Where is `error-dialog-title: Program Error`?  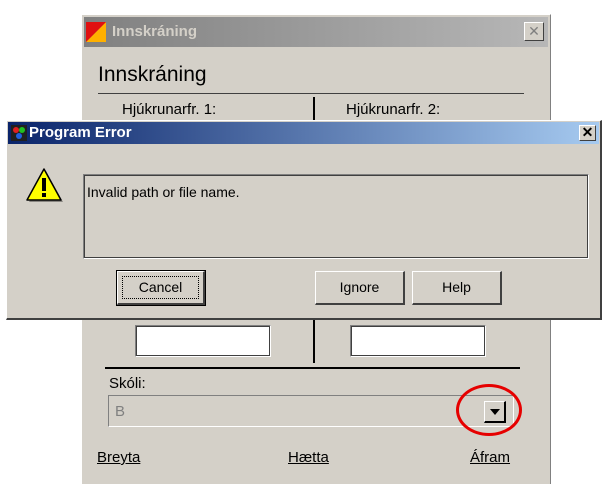 error-dialog-title: Program Error is located at coordinates (80, 132).